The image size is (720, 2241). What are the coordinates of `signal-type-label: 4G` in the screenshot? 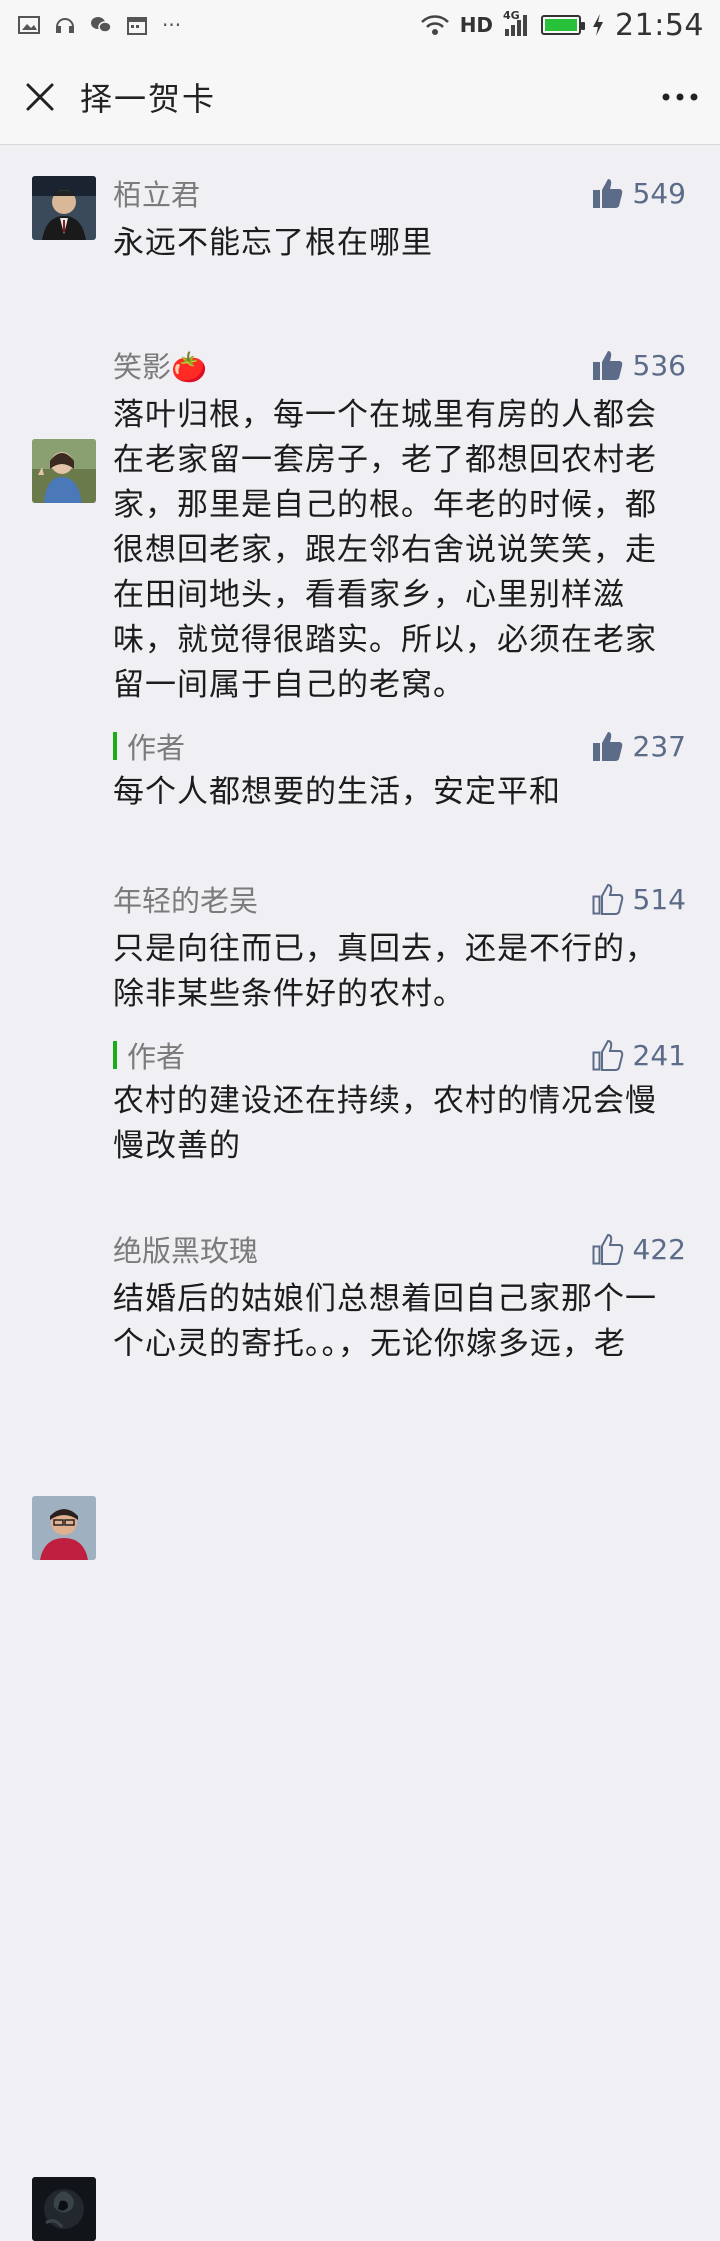 It's located at (511, 15).